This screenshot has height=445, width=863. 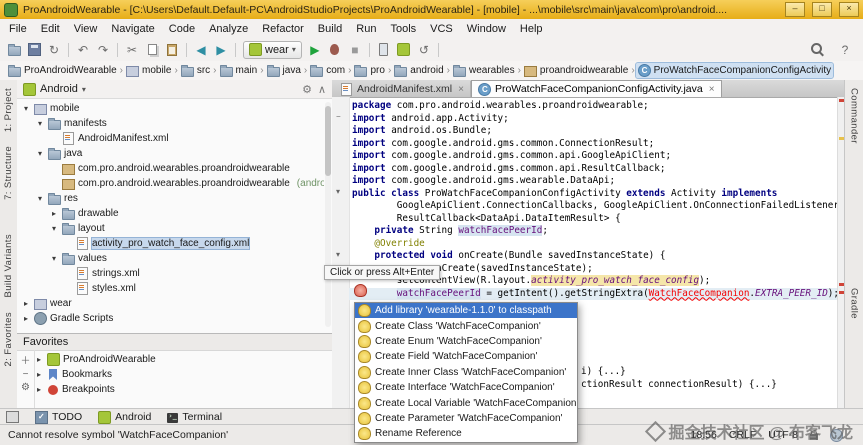 I want to click on tree-item: AndroidManifest.xml, so click(x=170, y=138).